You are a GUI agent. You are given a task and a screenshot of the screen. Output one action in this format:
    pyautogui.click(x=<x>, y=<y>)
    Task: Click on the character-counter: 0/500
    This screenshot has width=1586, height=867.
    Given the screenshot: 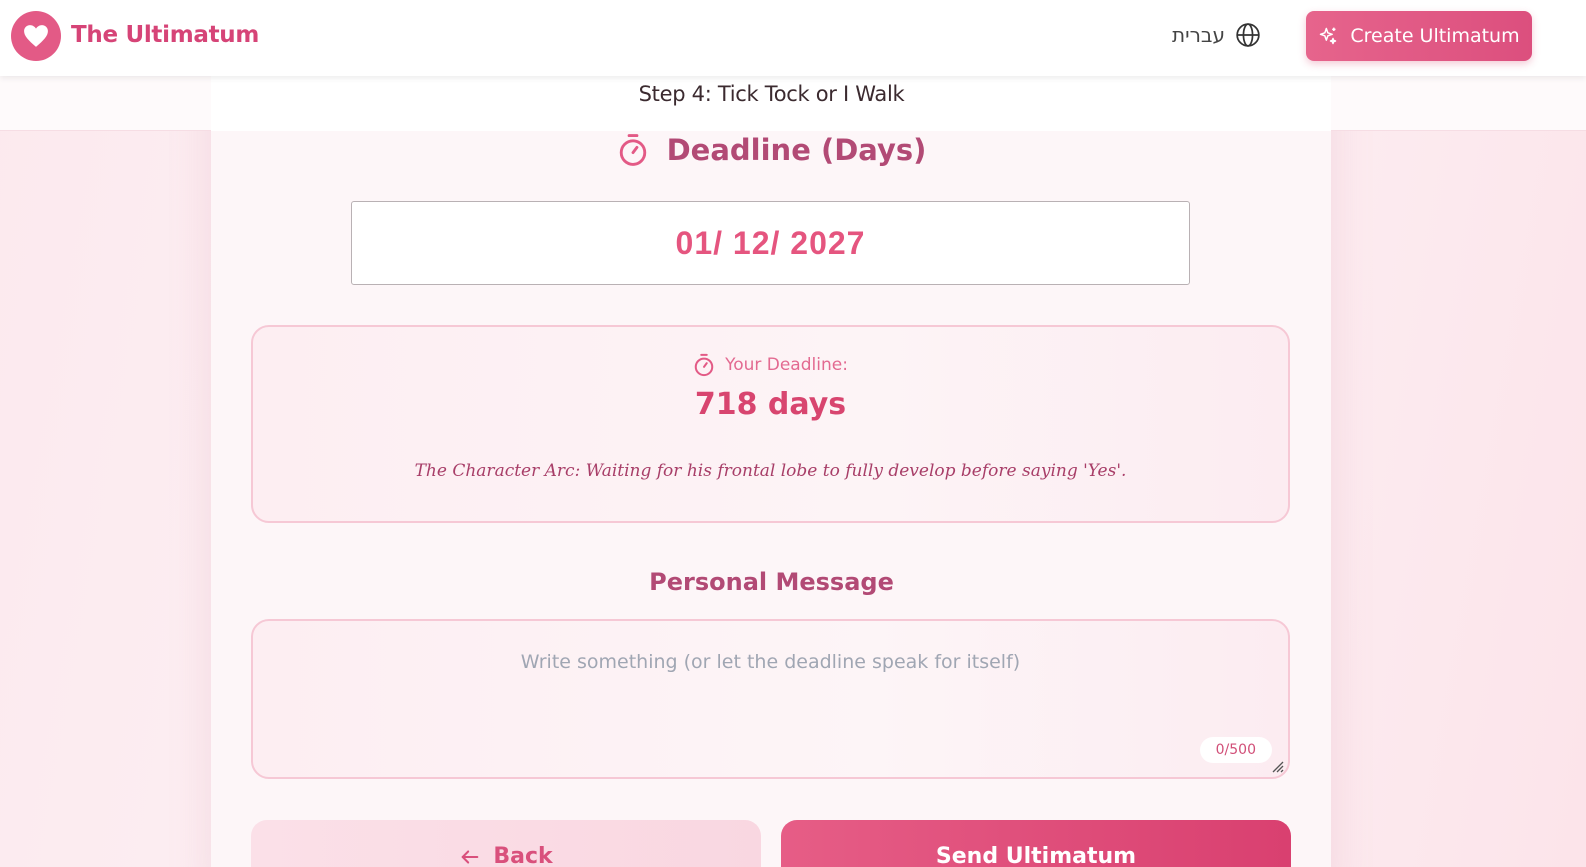 What is the action you would take?
    pyautogui.click(x=1235, y=750)
    